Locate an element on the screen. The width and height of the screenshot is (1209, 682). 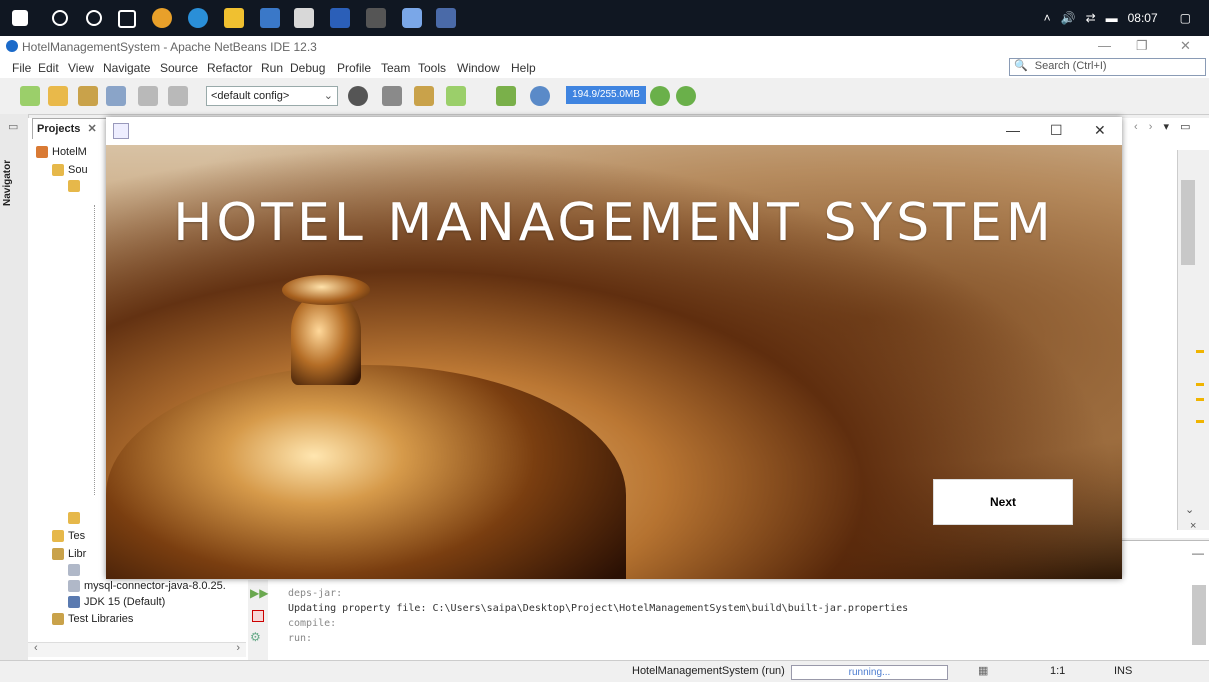
menu-run: Run is located at coordinates (272, 68).